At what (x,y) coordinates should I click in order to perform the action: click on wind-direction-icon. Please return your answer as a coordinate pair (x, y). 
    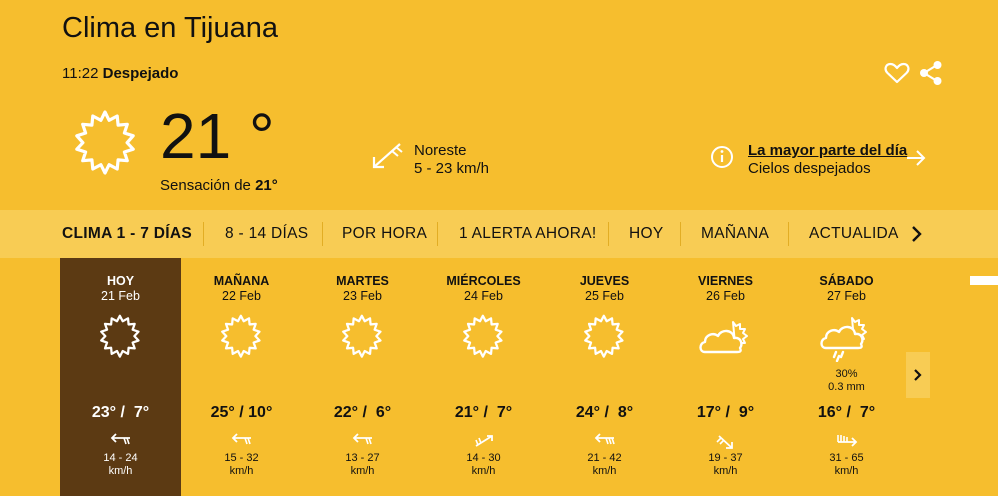
    Looking at the image, I should click on (387, 156).